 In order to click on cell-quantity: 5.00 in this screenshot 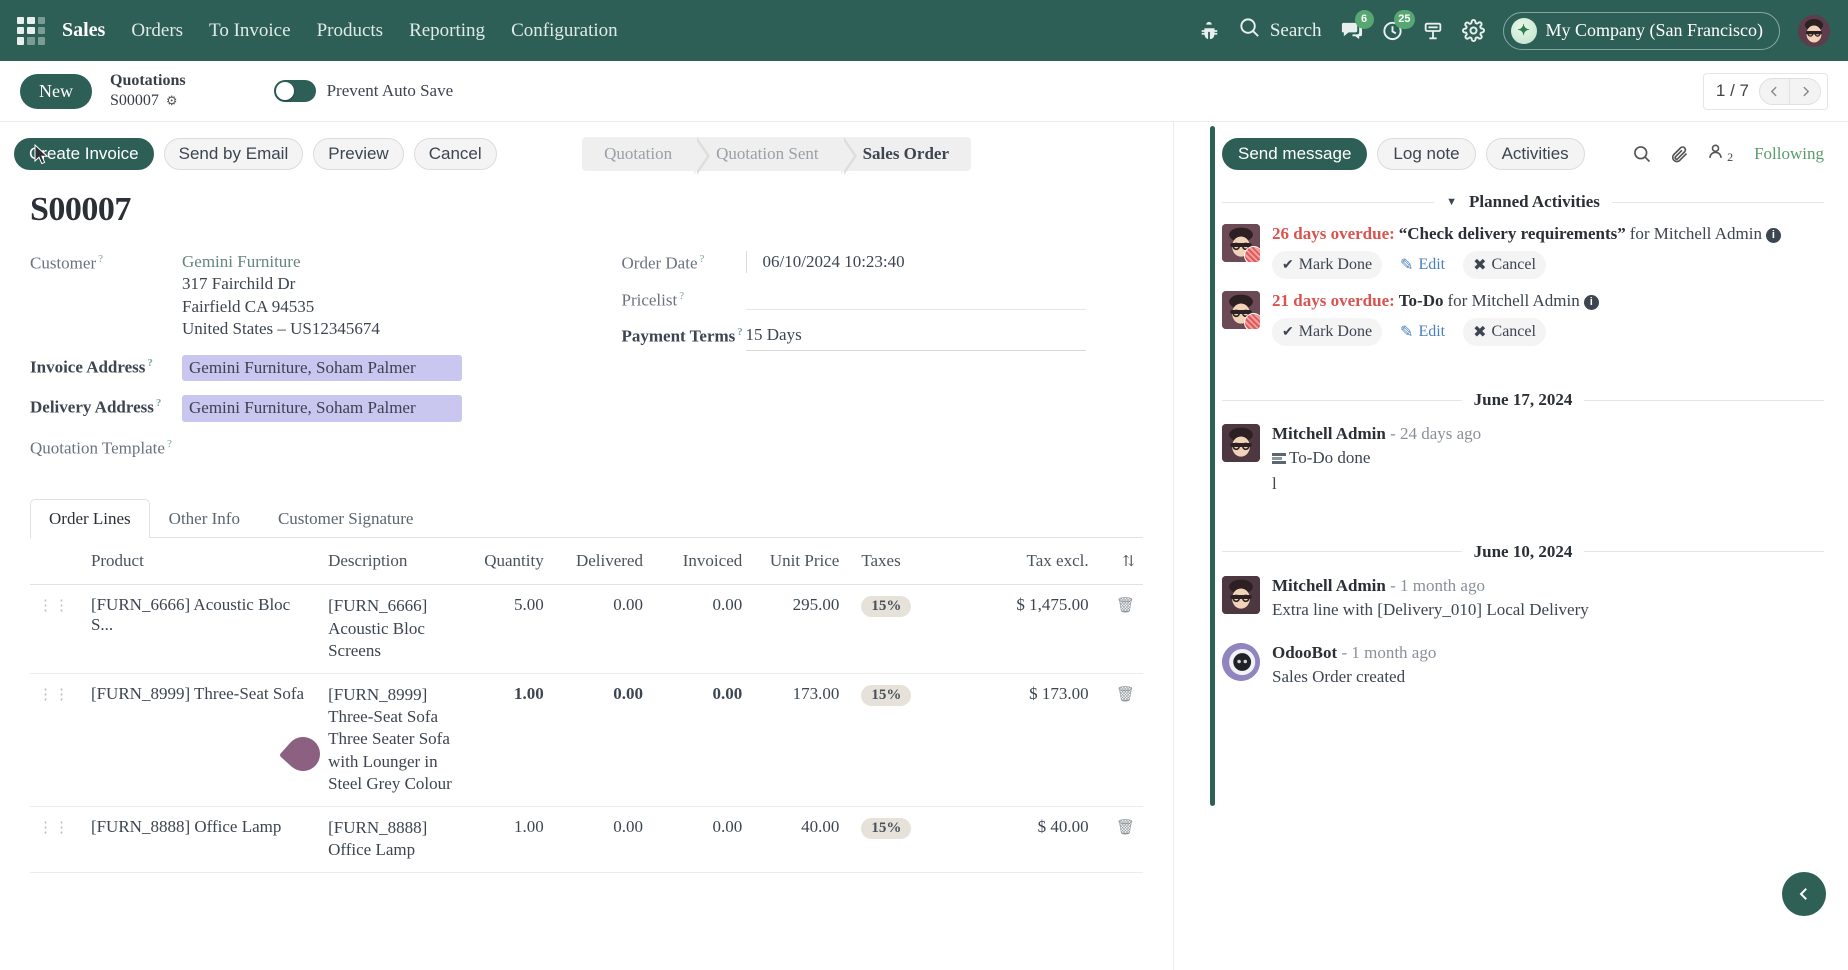, I will do `click(506, 629)`.